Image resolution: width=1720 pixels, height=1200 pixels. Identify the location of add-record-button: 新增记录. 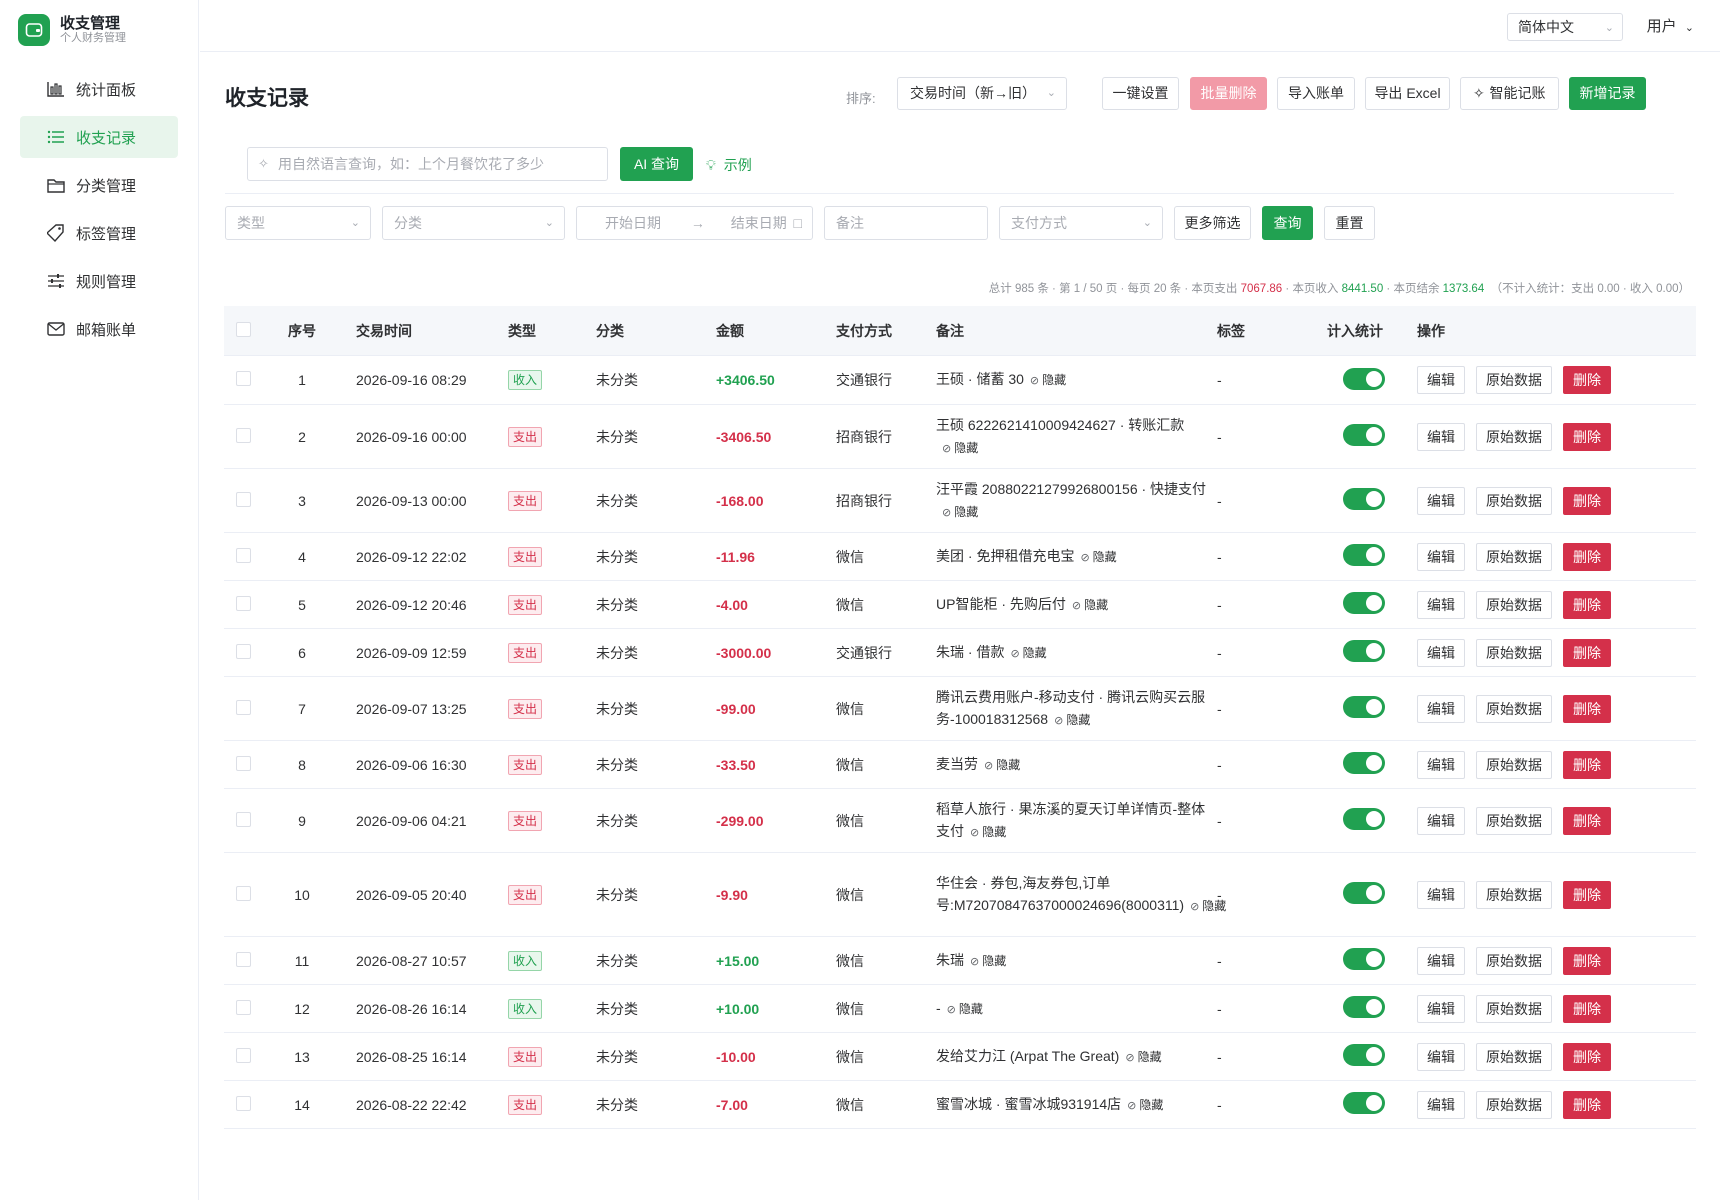
(1607, 93).